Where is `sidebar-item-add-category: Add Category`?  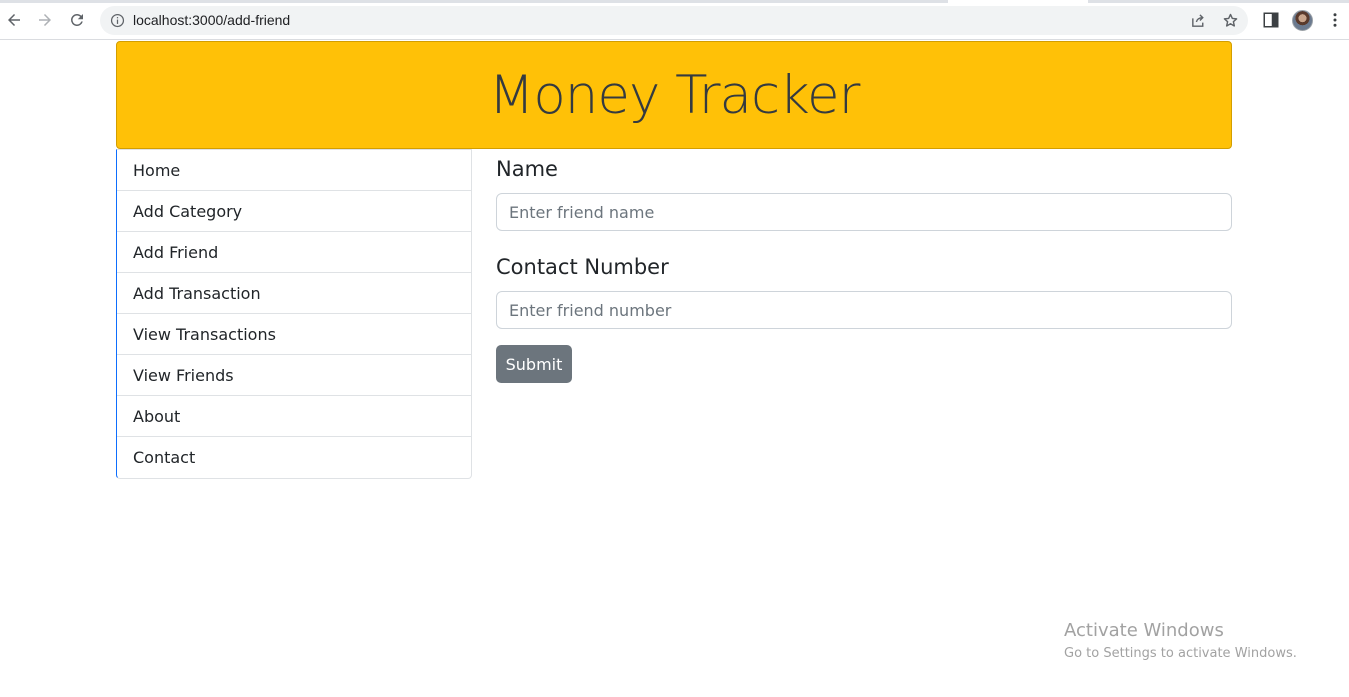 sidebar-item-add-category: Add Category is located at coordinates (294, 211).